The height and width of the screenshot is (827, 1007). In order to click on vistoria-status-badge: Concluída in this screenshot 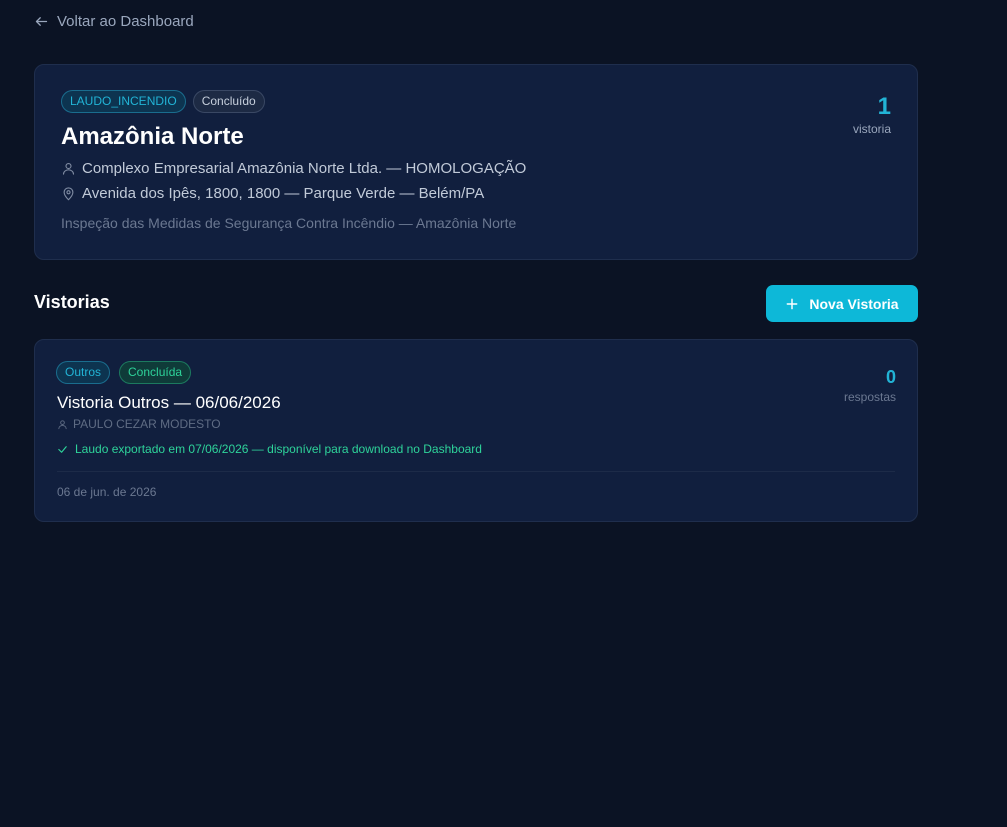, I will do `click(155, 372)`.